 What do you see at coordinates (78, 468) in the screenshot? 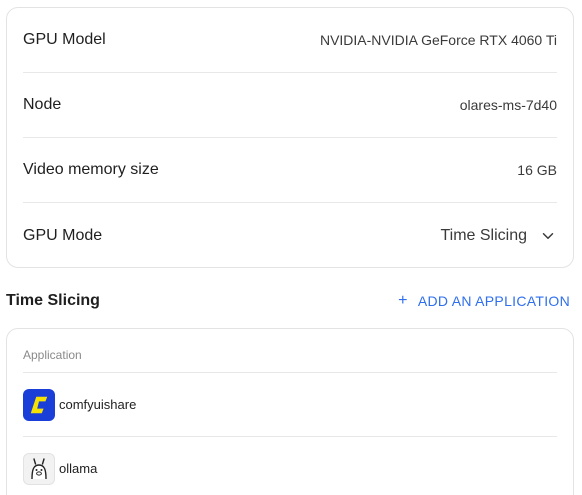
I see `app-name: ollama` at bounding box center [78, 468].